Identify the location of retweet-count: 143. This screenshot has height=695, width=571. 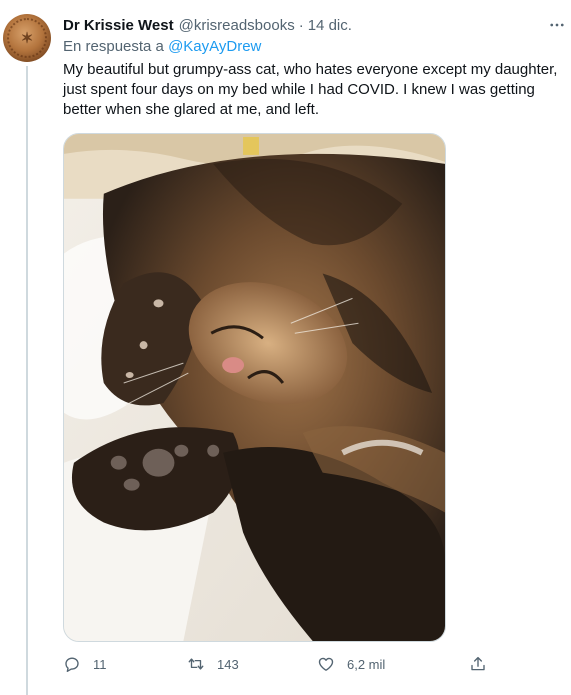
(228, 664).